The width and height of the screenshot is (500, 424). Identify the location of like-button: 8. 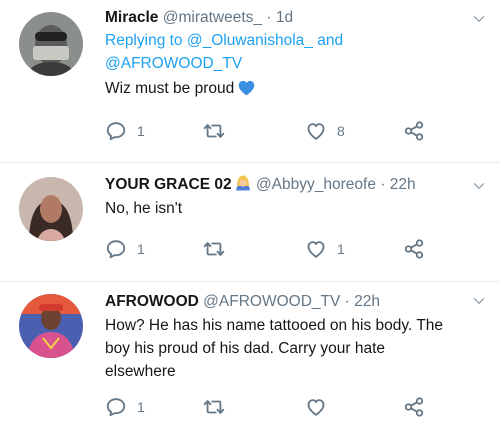
(325, 131).